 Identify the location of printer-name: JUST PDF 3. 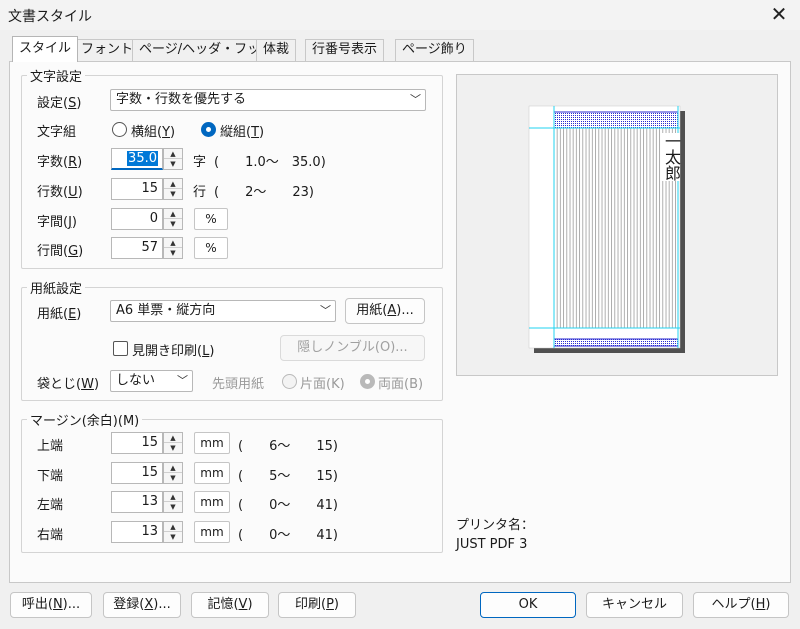
(492, 544).